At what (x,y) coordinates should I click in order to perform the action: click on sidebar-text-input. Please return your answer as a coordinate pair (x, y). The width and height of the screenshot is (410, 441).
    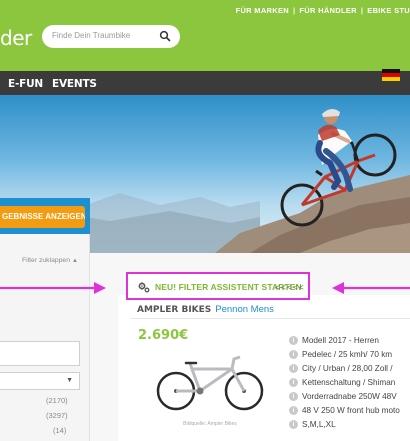
    Looking at the image, I should click on (40, 353).